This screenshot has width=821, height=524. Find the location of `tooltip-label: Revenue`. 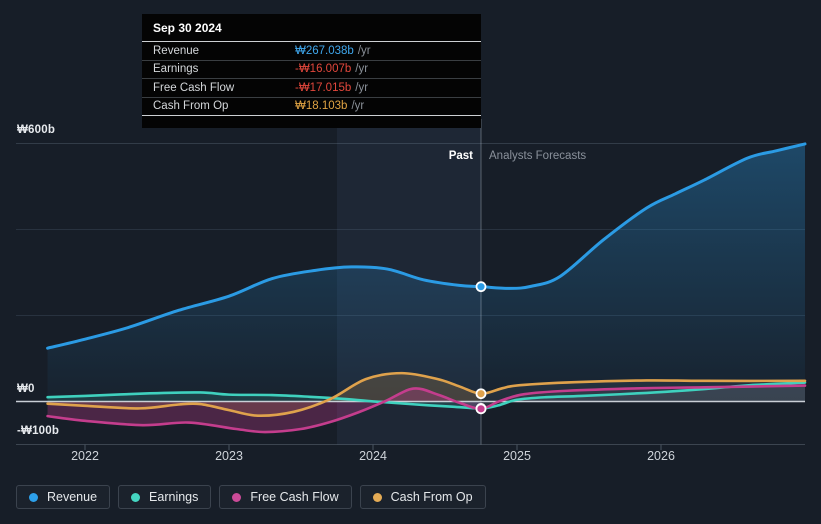

tooltip-label: Revenue is located at coordinates (176, 50).